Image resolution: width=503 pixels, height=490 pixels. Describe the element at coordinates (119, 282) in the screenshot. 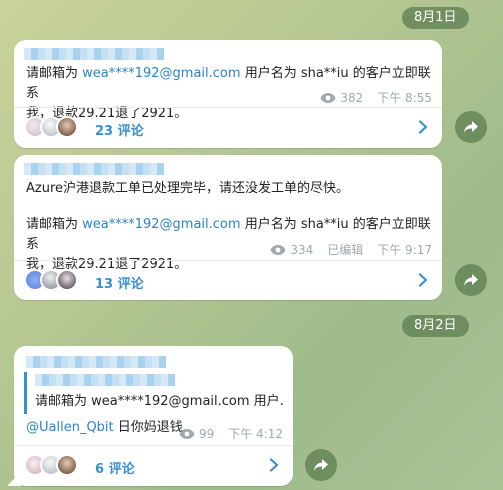

I see `comments-count: 13 评论` at that location.